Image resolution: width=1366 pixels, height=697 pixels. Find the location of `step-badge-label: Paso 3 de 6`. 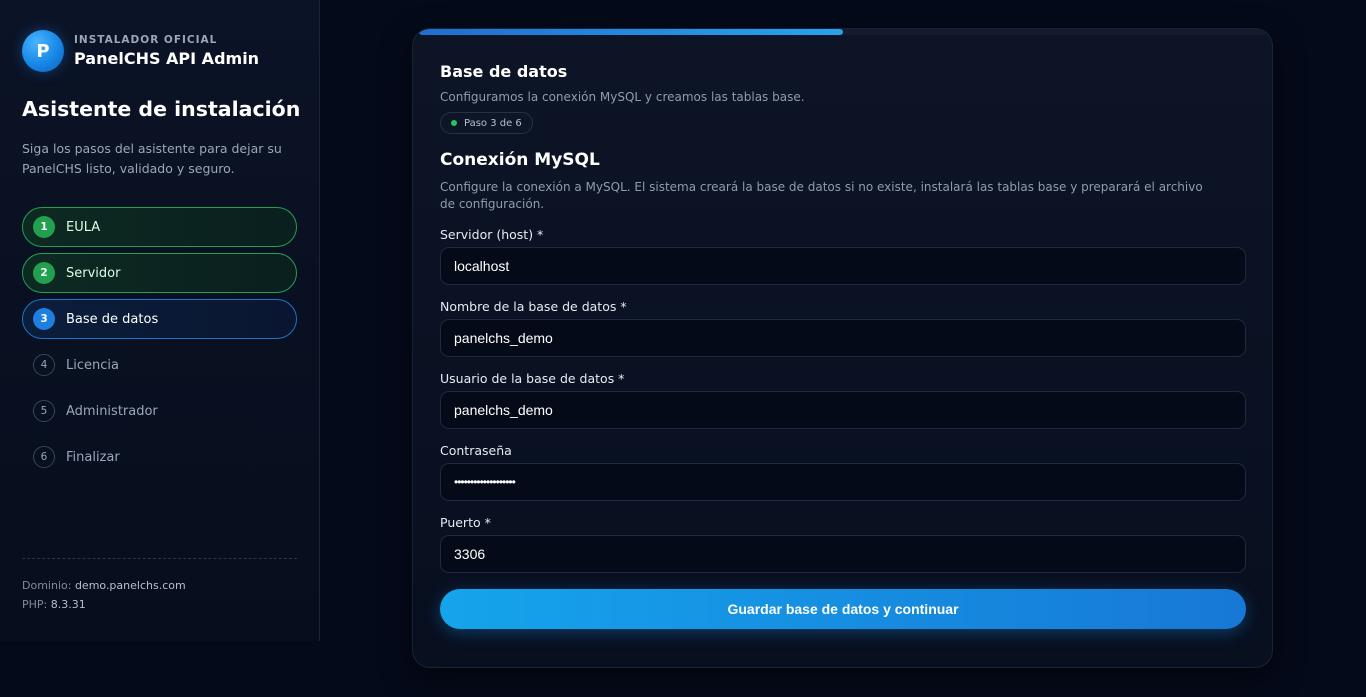

step-badge-label: Paso 3 de 6 is located at coordinates (493, 123).